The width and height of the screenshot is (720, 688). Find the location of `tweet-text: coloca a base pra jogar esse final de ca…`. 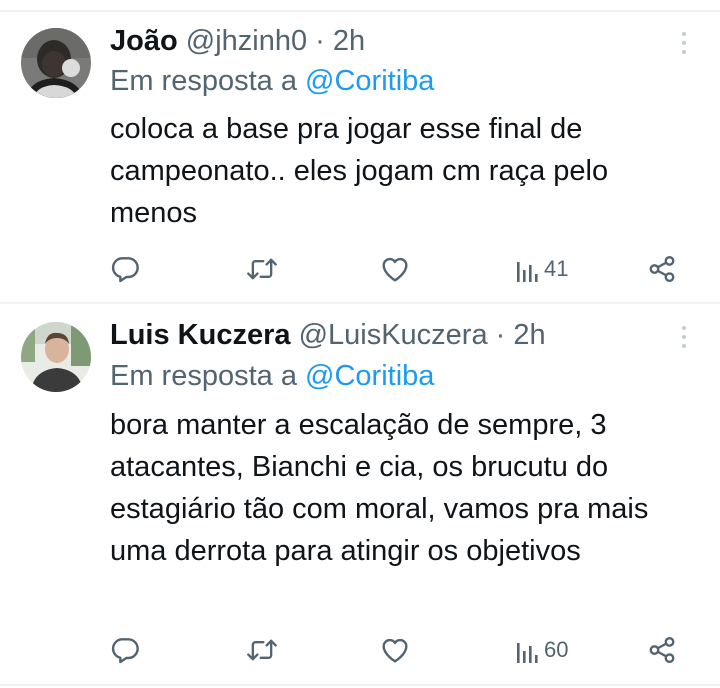

tweet-text: coloca a base pra jogar esse final de ca… is located at coordinates (359, 171).